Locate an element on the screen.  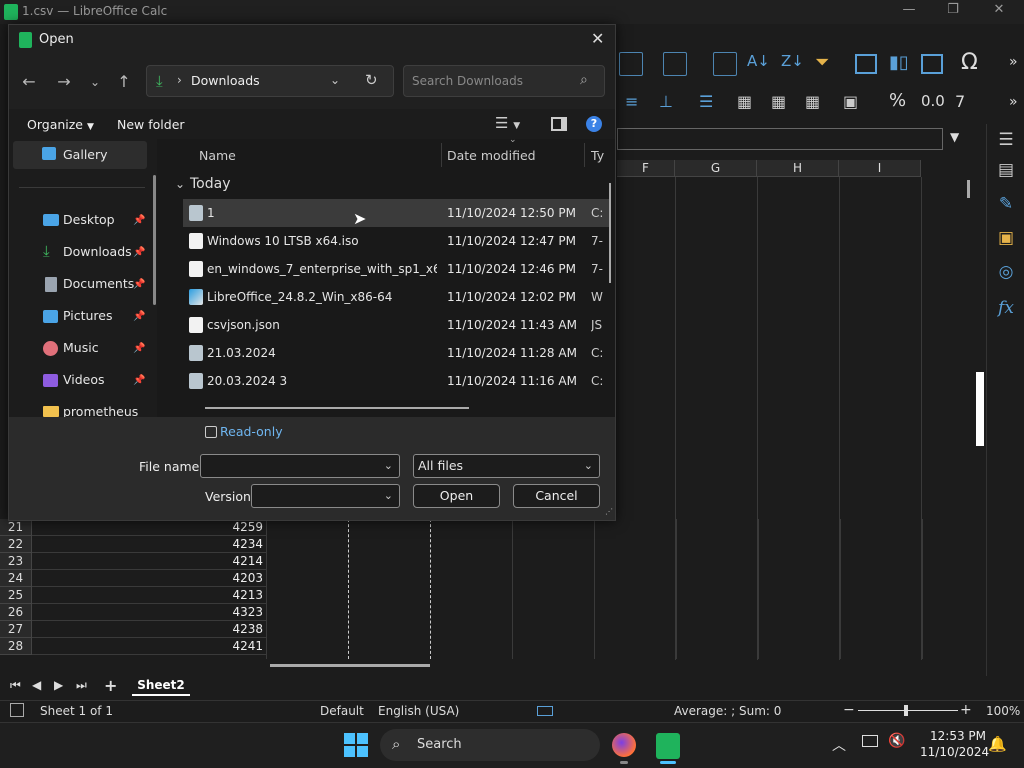
special-character-icon: Ω is located at coordinates (969, 62).